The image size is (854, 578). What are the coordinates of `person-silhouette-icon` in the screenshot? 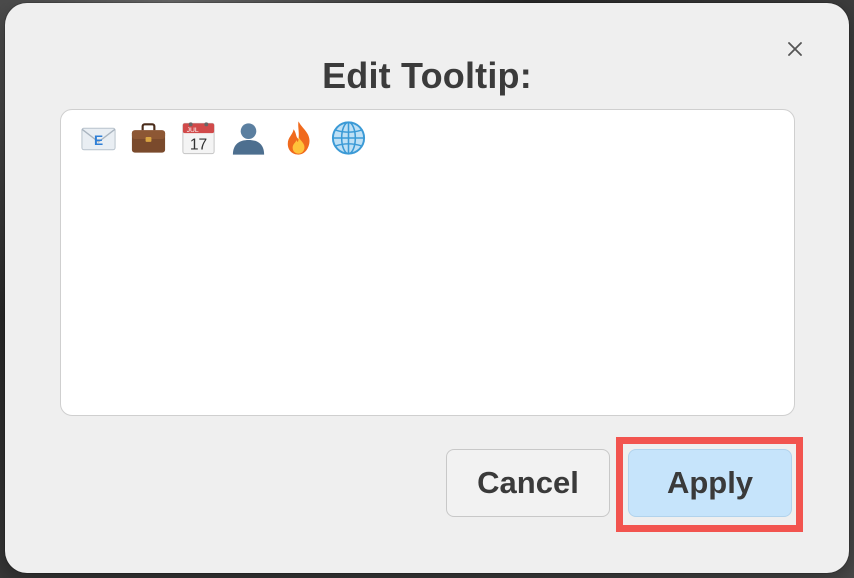 It's located at (248, 138).